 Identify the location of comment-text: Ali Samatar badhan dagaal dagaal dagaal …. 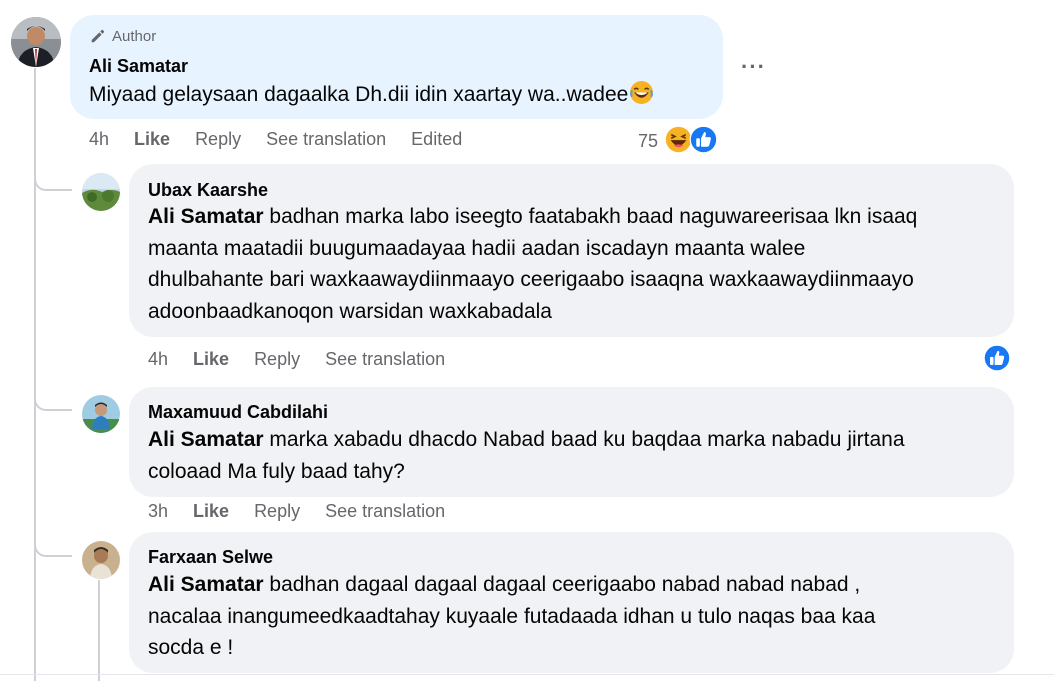
(511, 616).